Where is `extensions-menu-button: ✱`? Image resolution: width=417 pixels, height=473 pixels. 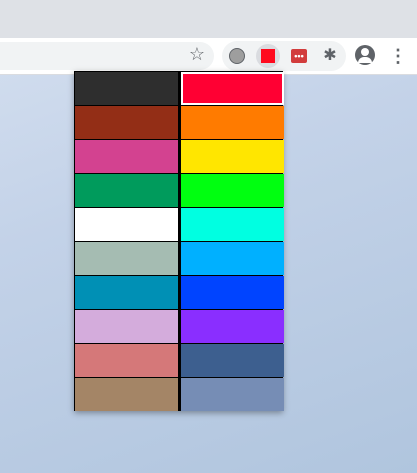 extensions-menu-button: ✱ is located at coordinates (330, 56).